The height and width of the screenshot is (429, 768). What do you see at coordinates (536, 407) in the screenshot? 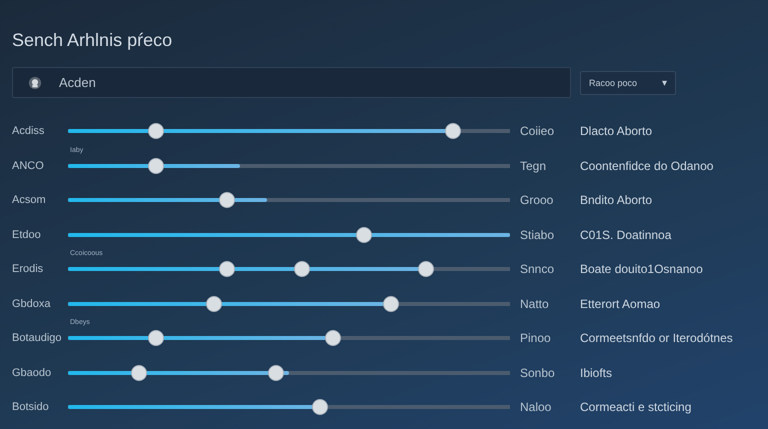
I see `row-value: Naloo` at bounding box center [536, 407].